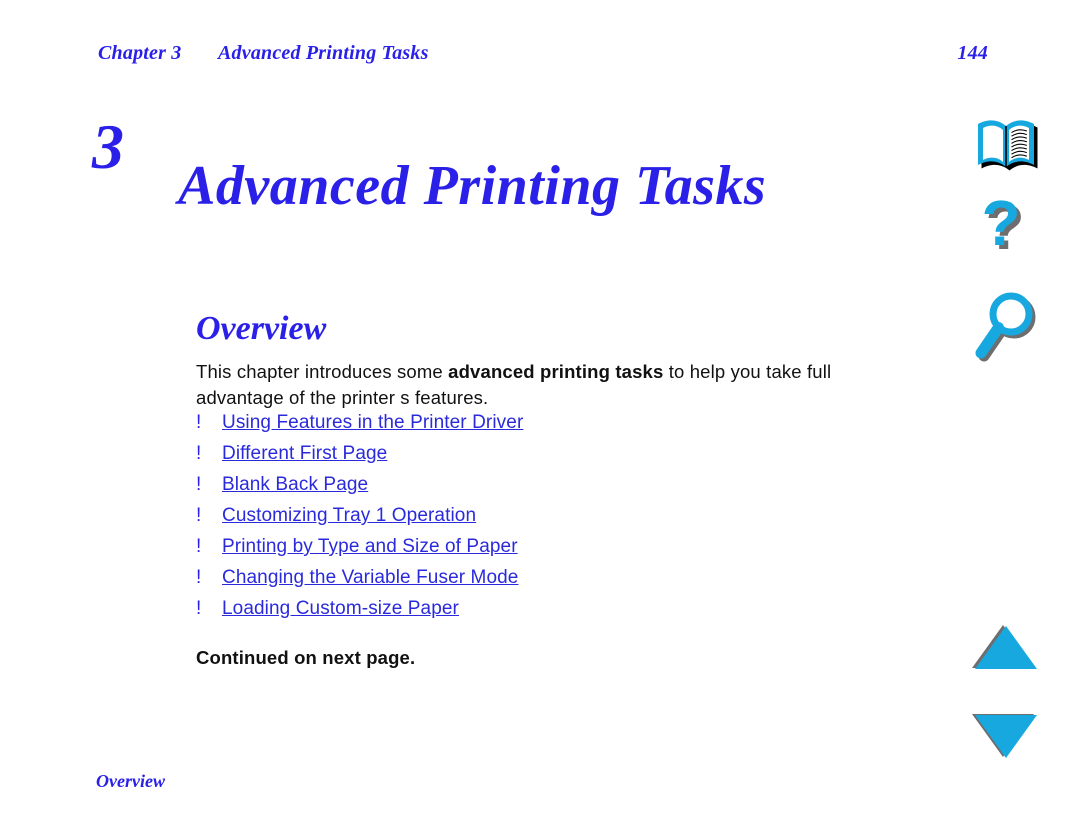 The width and height of the screenshot is (1080, 834). Describe the element at coordinates (322, 371) in the screenshot. I see `intro-paragraph-lead: This chapter introduces some` at that location.